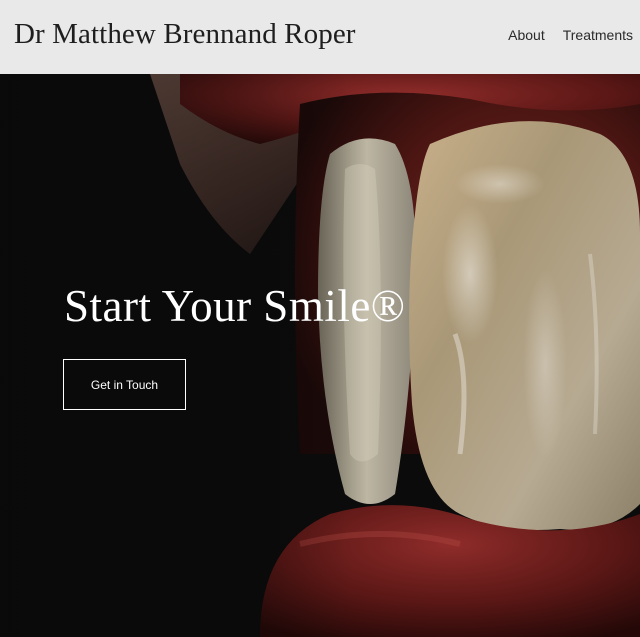 This screenshot has height=637, width=640. I want to click on site-title-link: Dr Matthew Brennand Roper, so click(185, 34).